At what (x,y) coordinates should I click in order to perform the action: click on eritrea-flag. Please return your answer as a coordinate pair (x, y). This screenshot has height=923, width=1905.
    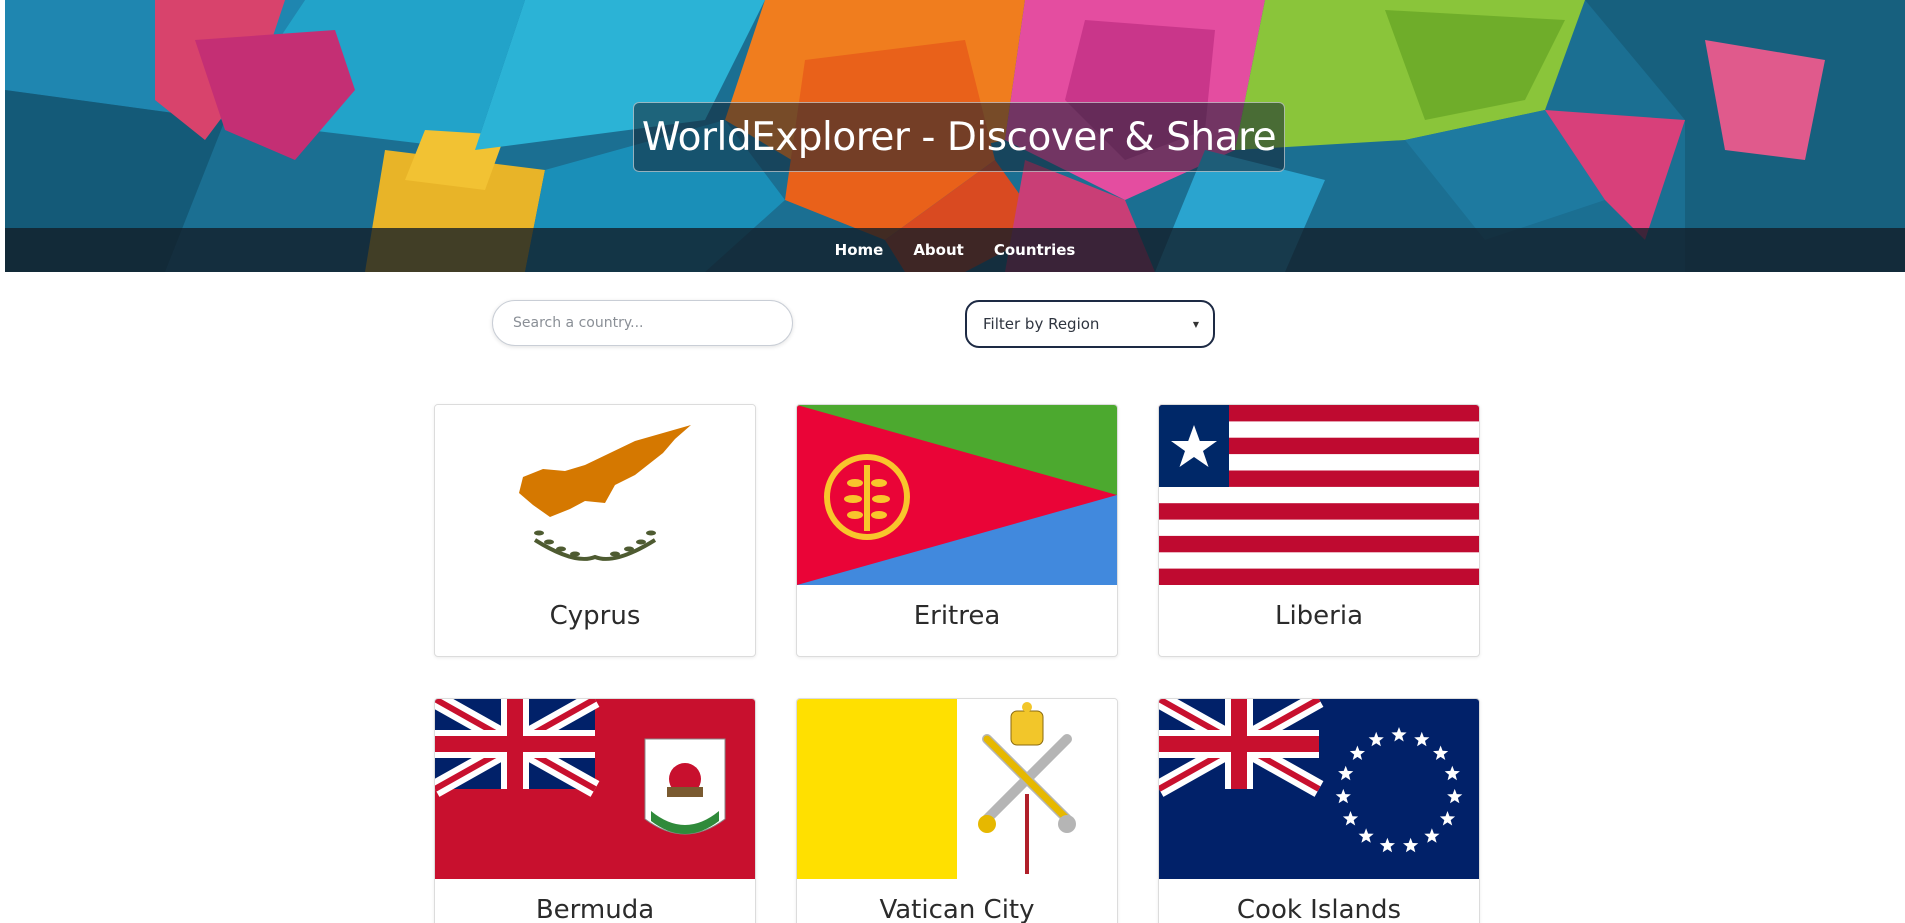
    Looking at the image, I should click on (957, 495).